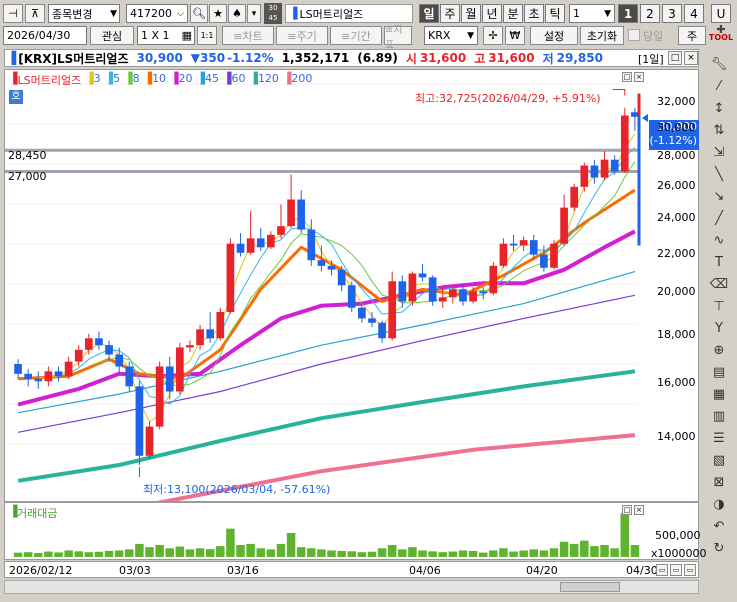  I want to click on price-value-icon: ↕, so click(719, 108).